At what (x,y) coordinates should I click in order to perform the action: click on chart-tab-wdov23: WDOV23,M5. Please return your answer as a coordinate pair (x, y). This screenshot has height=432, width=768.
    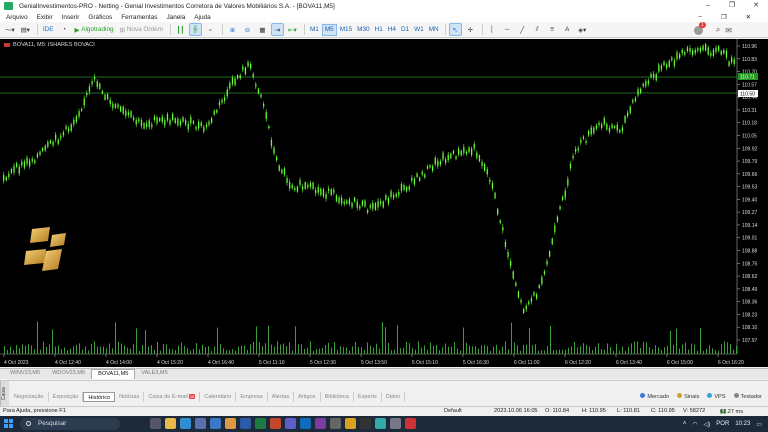
    Looking at the image, I should click on (68, 374).